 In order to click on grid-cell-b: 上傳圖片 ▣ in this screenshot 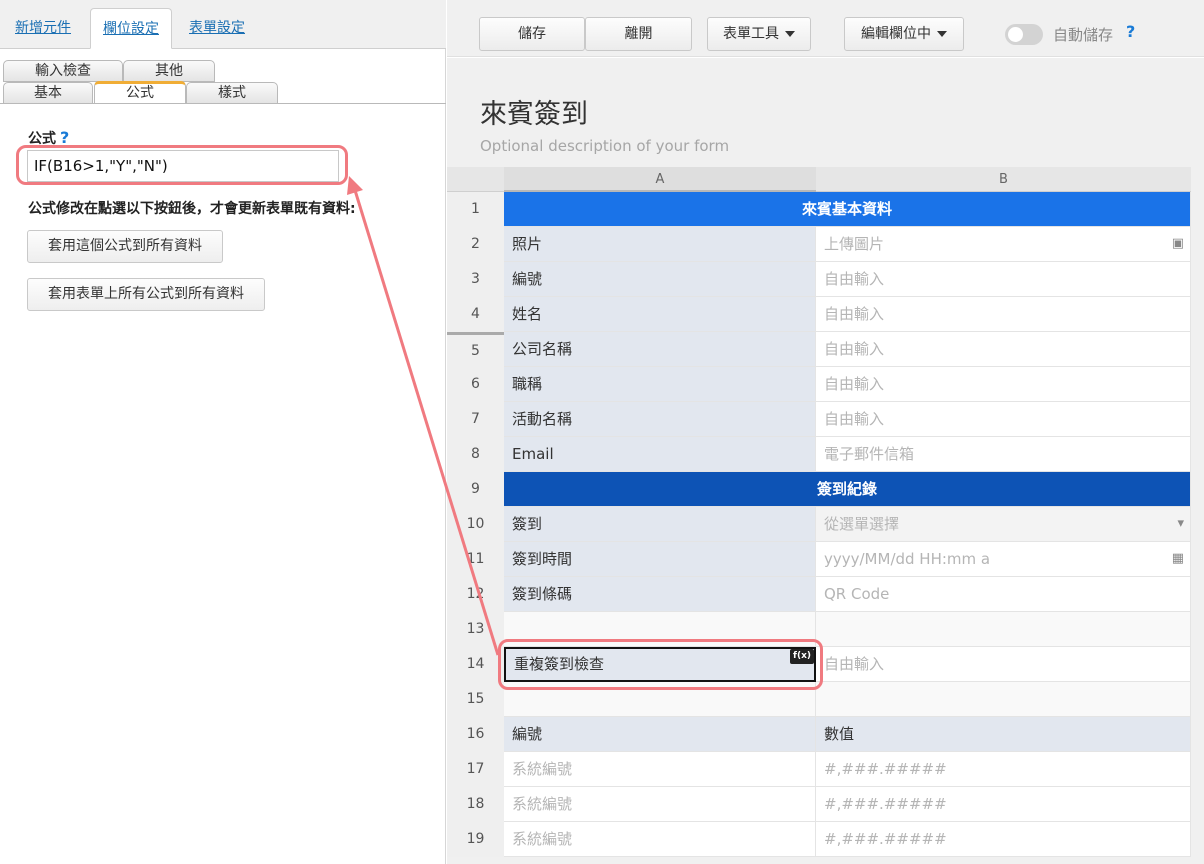, I will do `click(1003, 244)`.